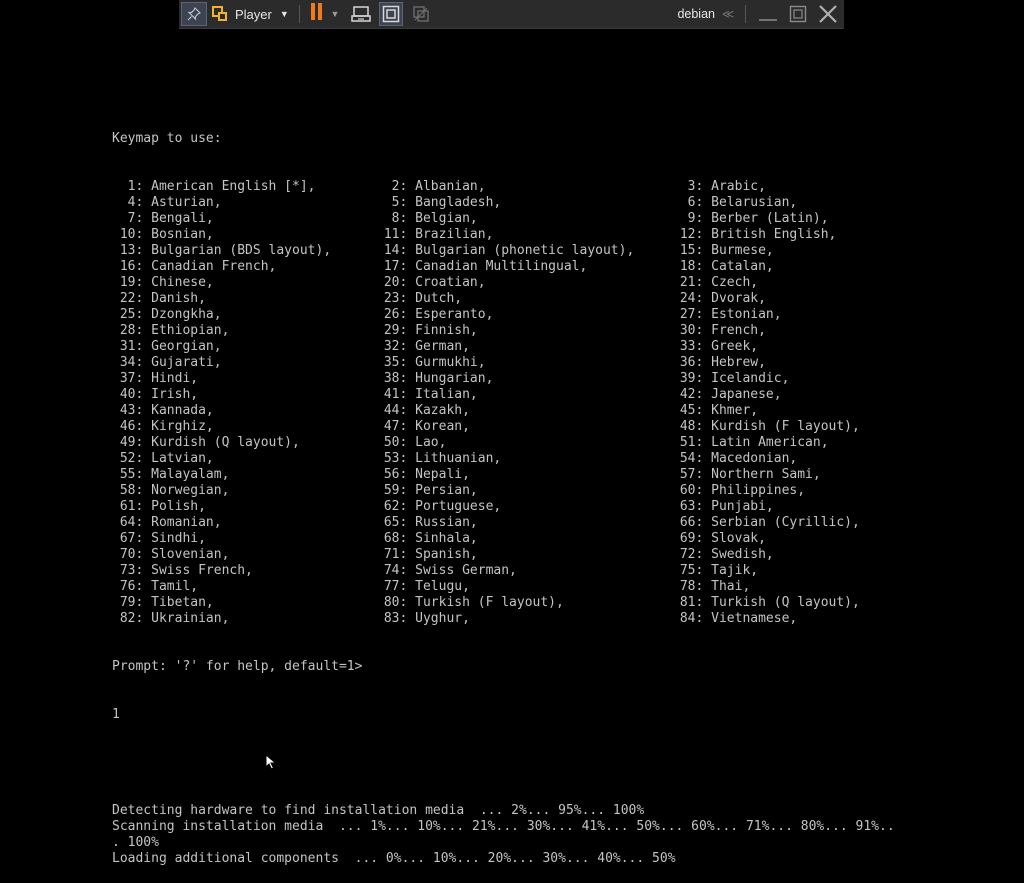  I want to click on keymap-option: 50: Lao,, so click(411, 442).